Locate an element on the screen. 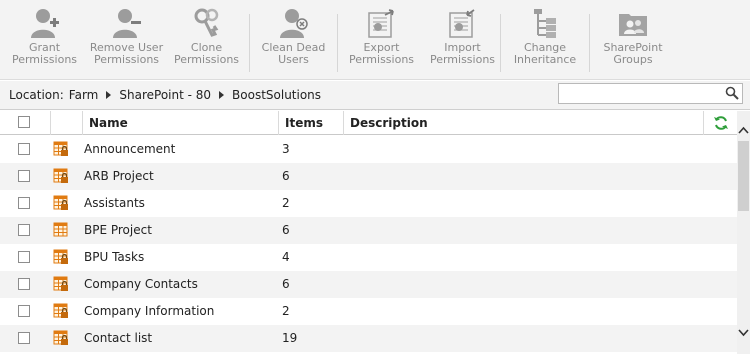 Image resolution: width=750 pixels, height=354 pixels. clean-dead-users-label: Clean Dead Users is located at coordinates (293, 53).